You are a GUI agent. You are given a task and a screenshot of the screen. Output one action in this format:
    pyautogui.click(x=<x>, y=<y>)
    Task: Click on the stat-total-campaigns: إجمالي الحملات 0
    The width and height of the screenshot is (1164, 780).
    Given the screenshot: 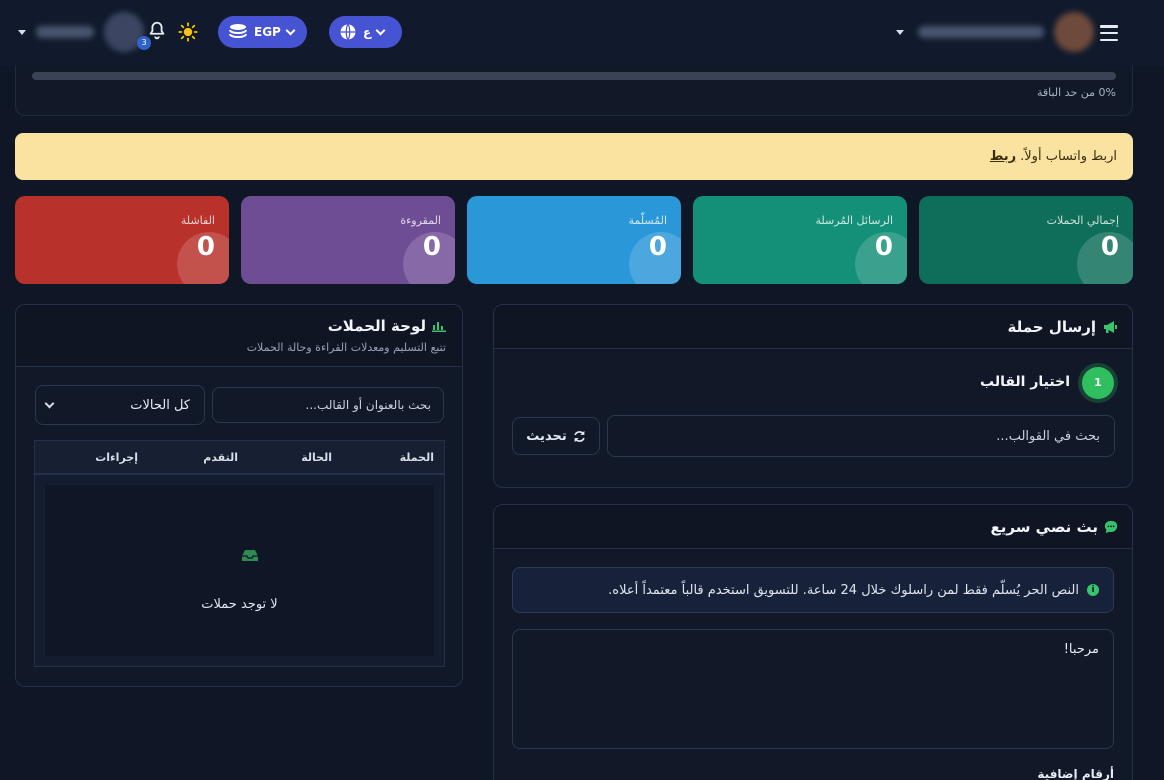 What is the action you would take?
    pyautogui.click(x=1026, y=240)
    